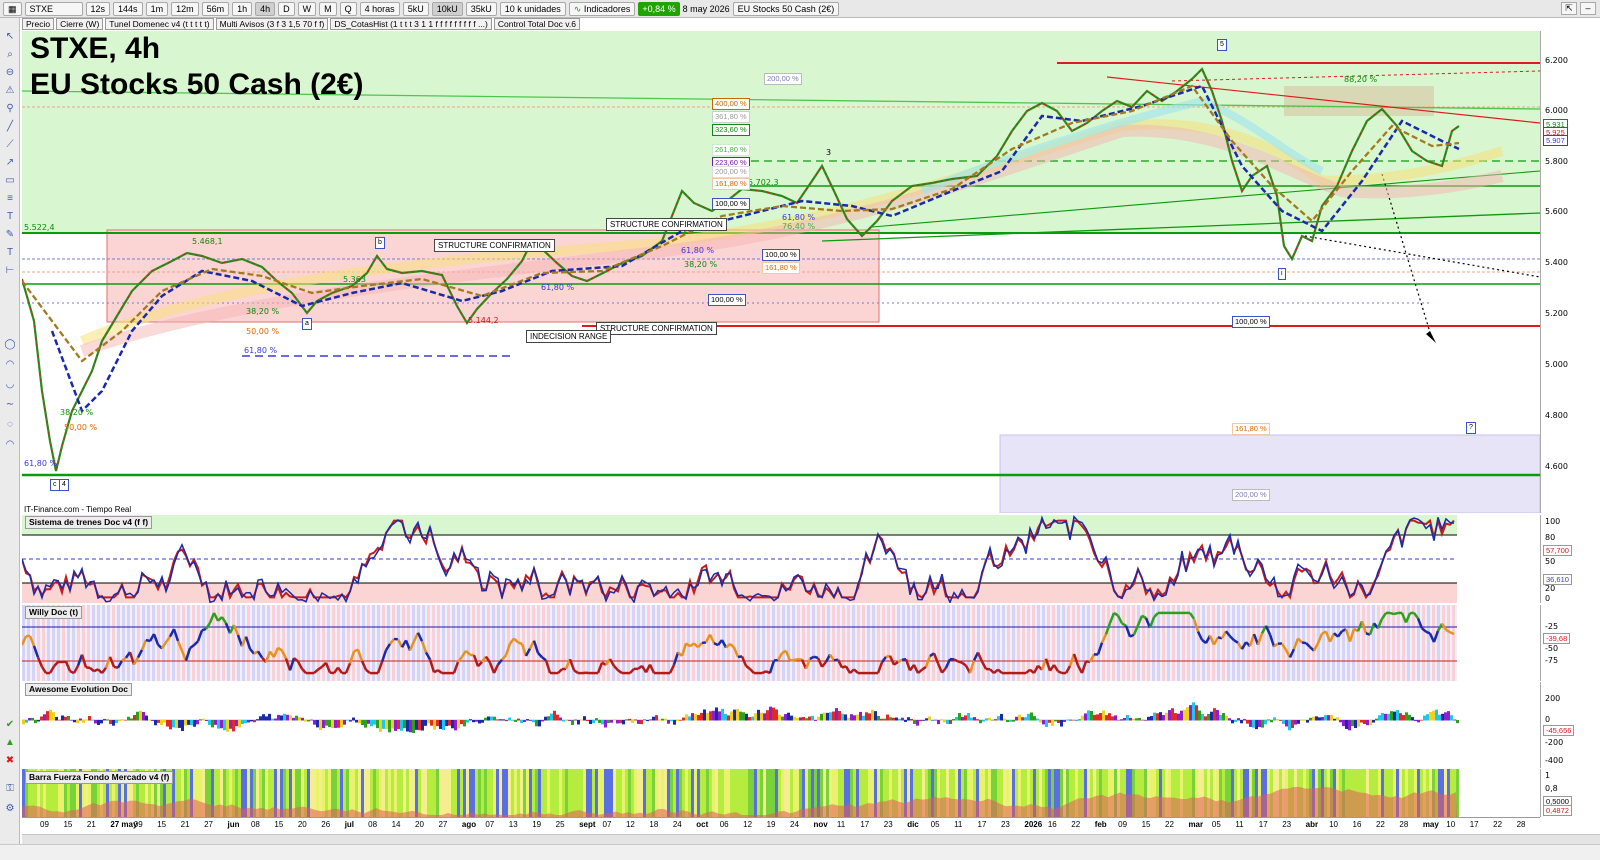 The width and height of the screenshot is (1600, 860). I want to click on units-select: 10 k unidades, so click(532, 8).